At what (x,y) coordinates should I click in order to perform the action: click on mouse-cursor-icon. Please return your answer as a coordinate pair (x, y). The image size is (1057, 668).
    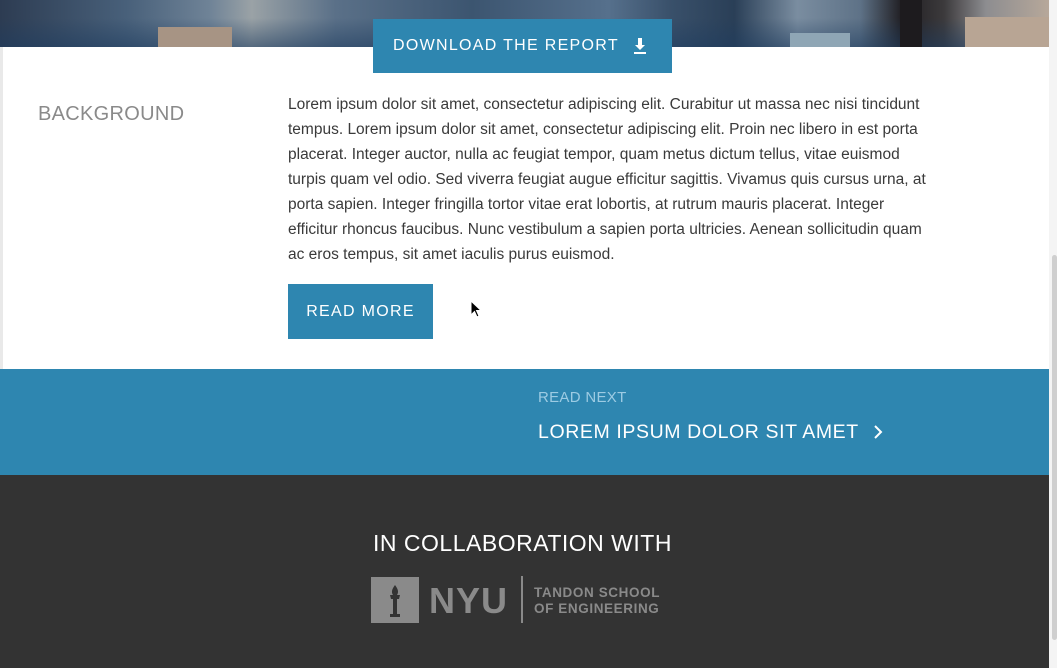
    Looking at the image, I should click on (476, 309).